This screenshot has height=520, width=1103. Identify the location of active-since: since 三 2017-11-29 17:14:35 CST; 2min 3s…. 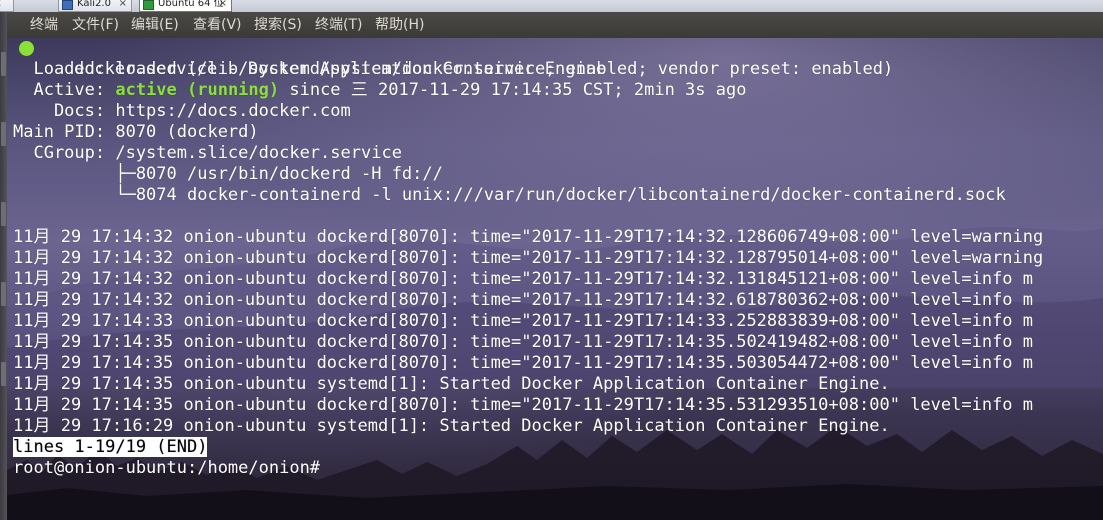
(513, 90).